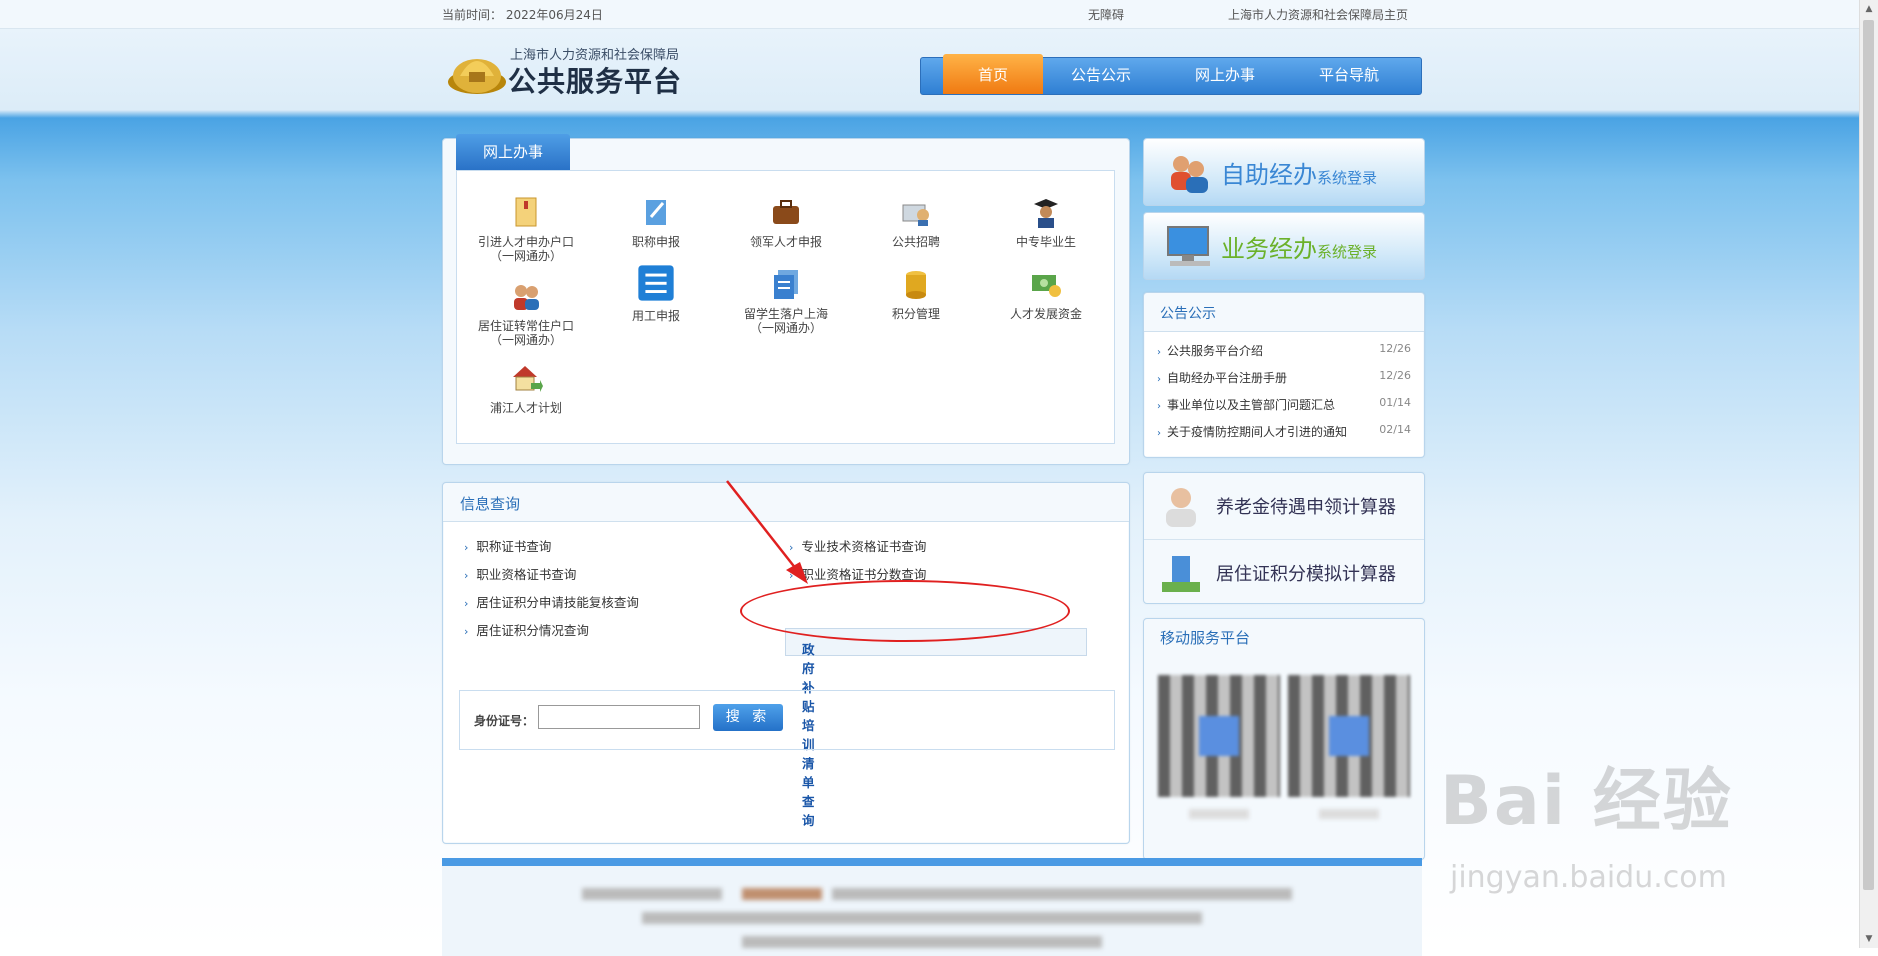 This screenshot has width=1878, height=956. What do you see at coordinates (1181, 507) in the screenshot?
I see `elderly-person-icon` at bounding box center [1181, 507].